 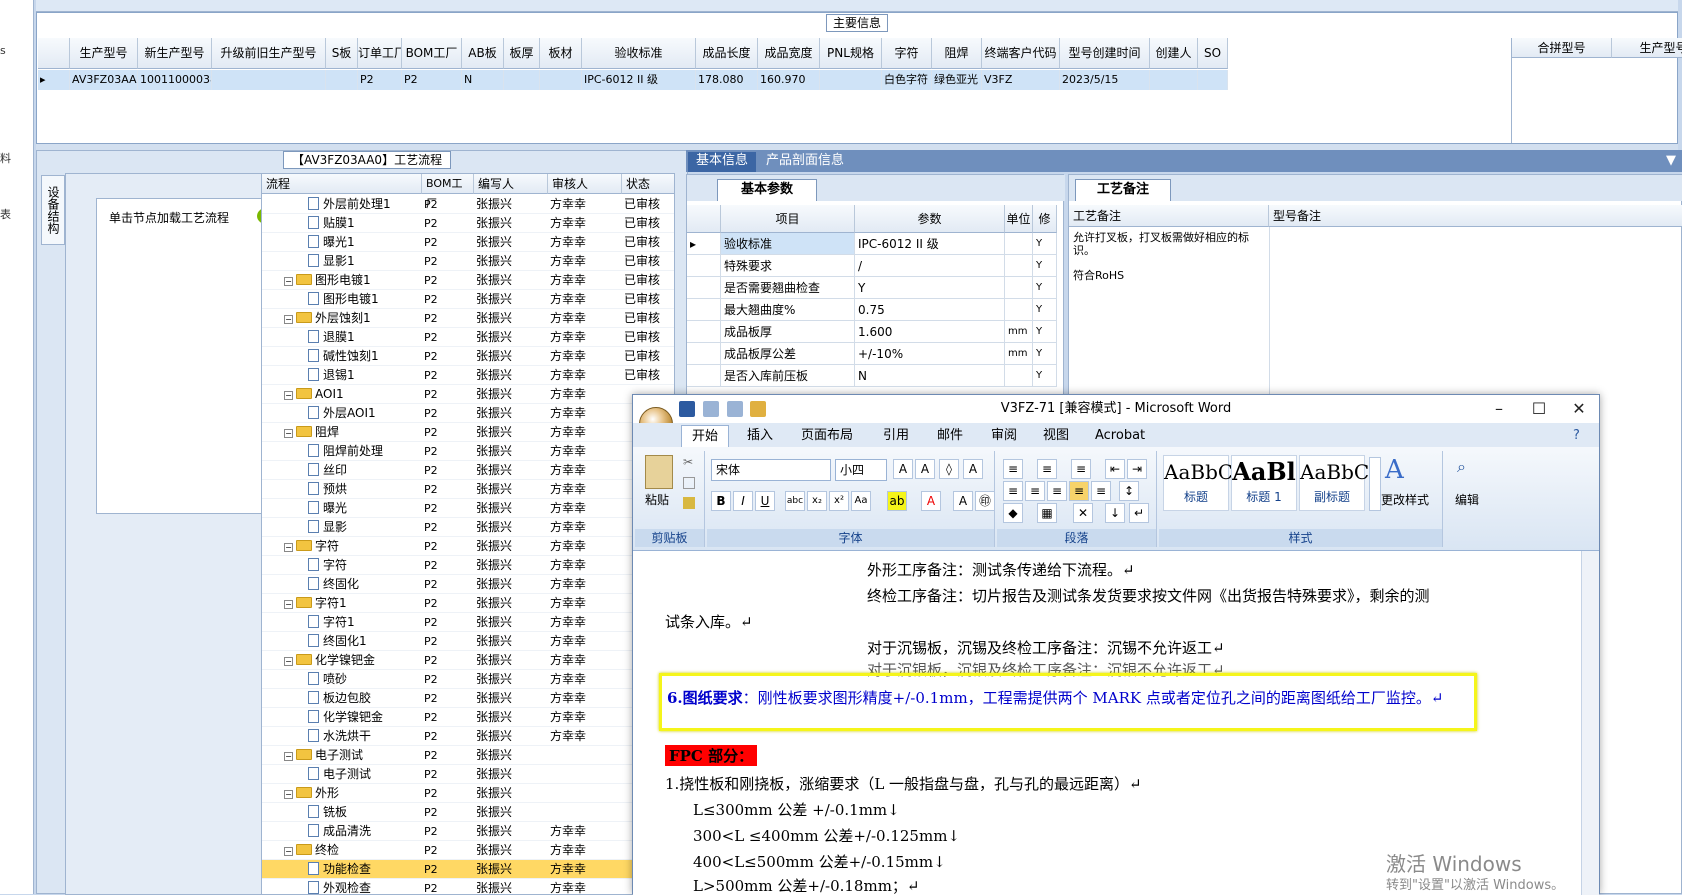 I want to click on col-writer: 编写人, so click(x=511, y=184).